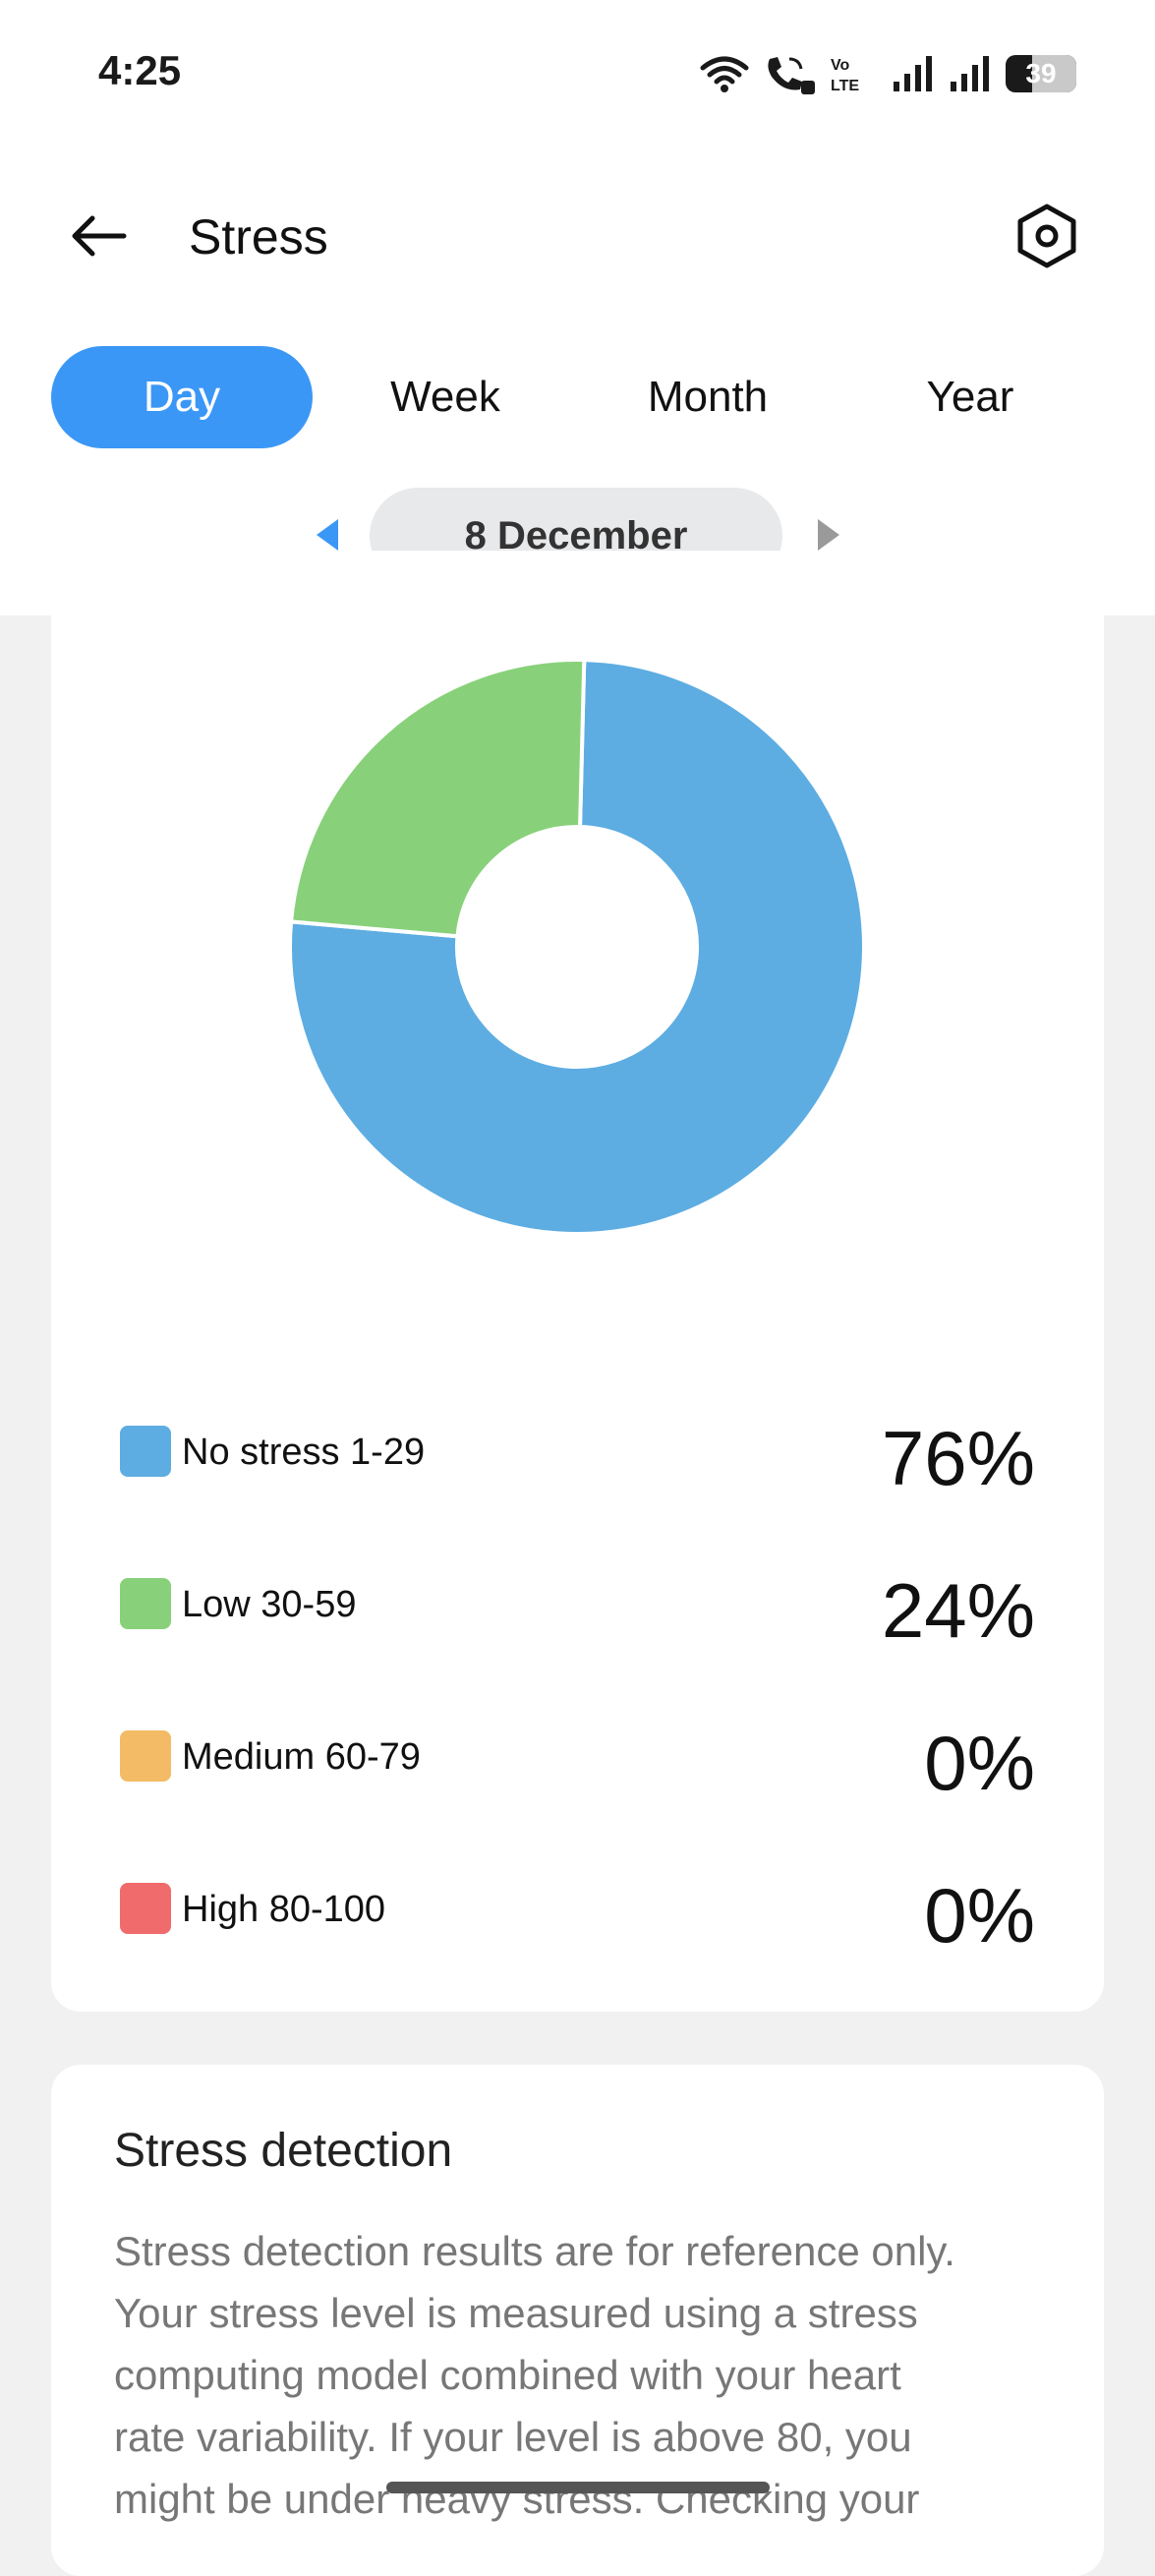 This screenshot has width=1155, height=2576. Describe the element at coordinates (327, 535) in the screenshot. I see `triangle-left-icon` at that location.